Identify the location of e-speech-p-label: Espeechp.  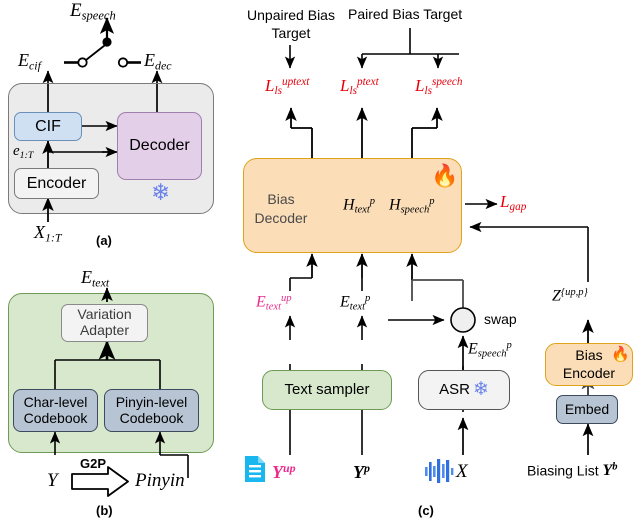
(490, 350).